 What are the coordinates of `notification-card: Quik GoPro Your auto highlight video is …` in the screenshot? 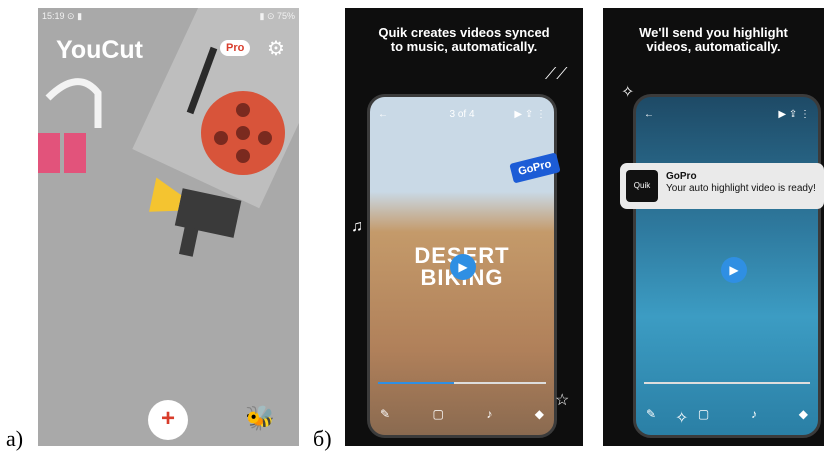 It's located at (722, 186).